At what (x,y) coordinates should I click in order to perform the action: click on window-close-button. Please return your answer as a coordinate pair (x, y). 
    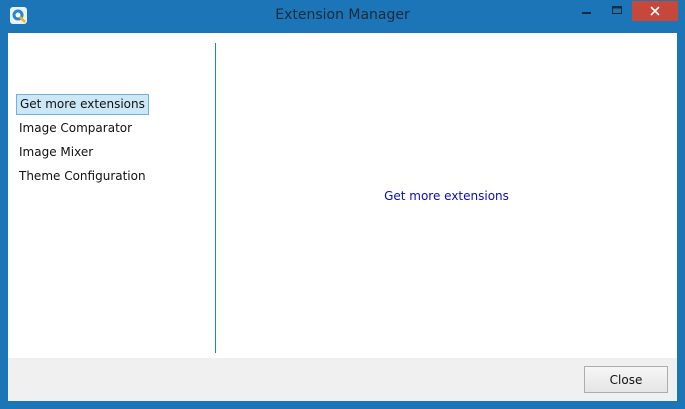
    Looking at the image, I should click on (655, 11).